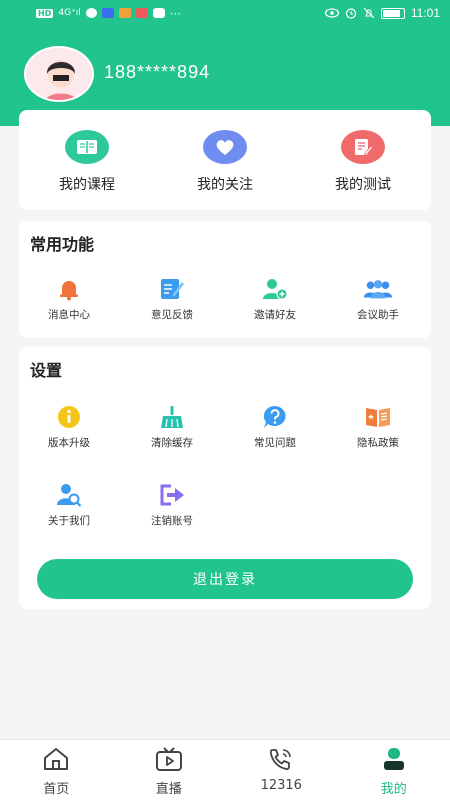 This screenshot has height=800, width=450. What do you see at coordinates (281, 759) in the screenshot?
I see `phone-icon` at bounding box center [281, 759].